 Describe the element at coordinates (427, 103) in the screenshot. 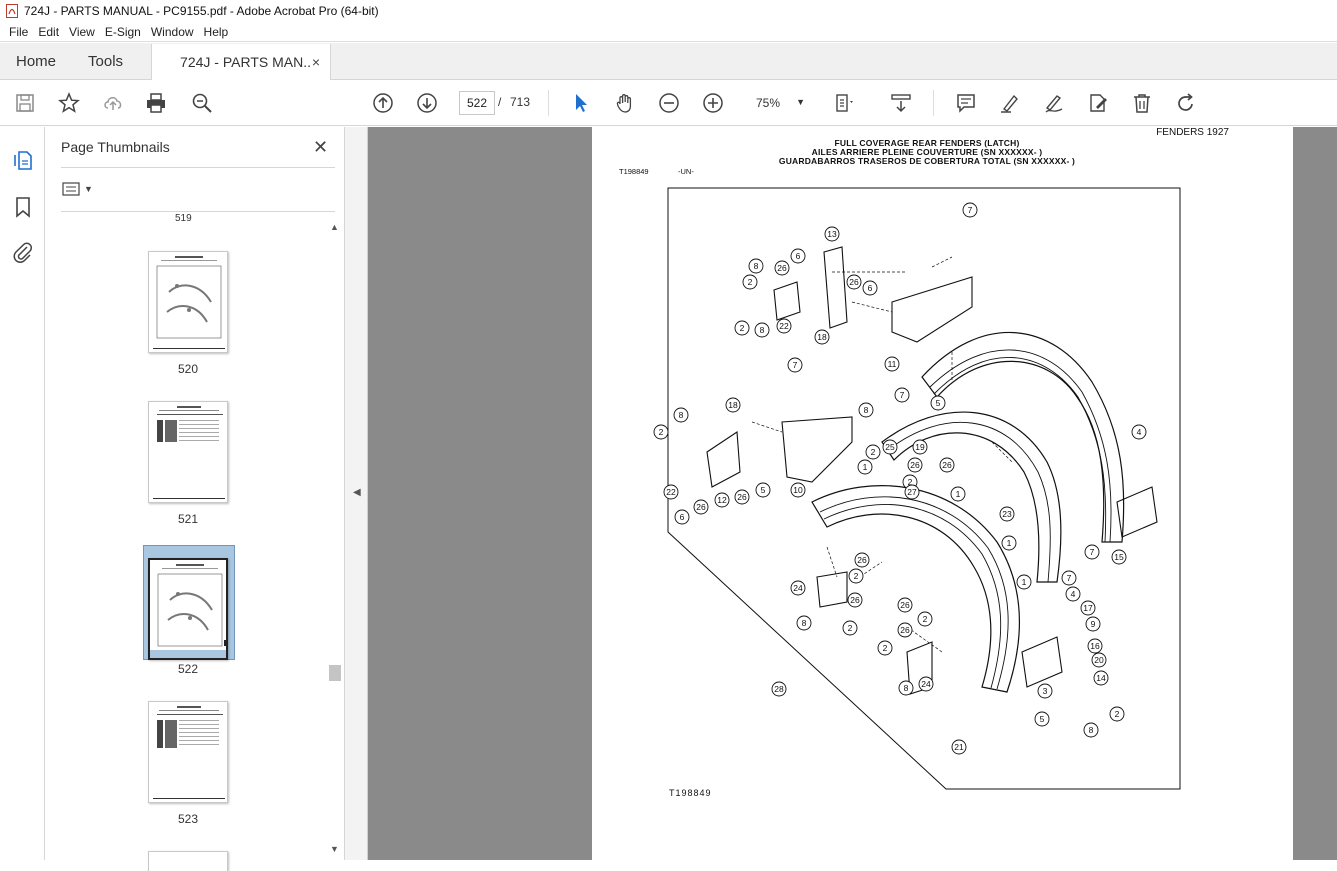

I see `next-page-icon` at that location.